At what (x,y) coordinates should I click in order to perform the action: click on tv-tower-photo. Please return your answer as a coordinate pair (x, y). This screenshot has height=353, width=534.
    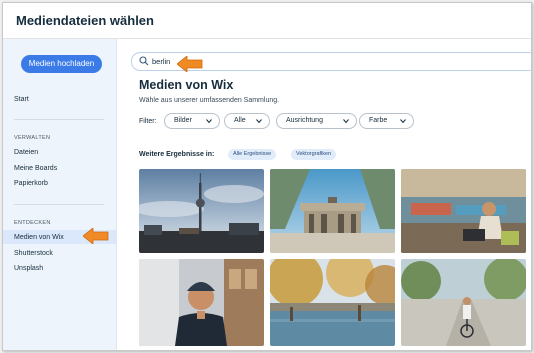
    Looking at the image, I should click on (201, 211).